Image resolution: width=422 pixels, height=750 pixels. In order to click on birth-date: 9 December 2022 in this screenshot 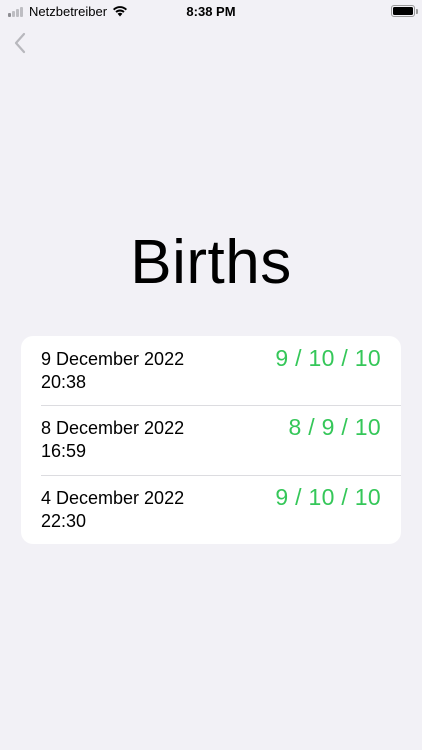, I will do `click(113, 359)`.